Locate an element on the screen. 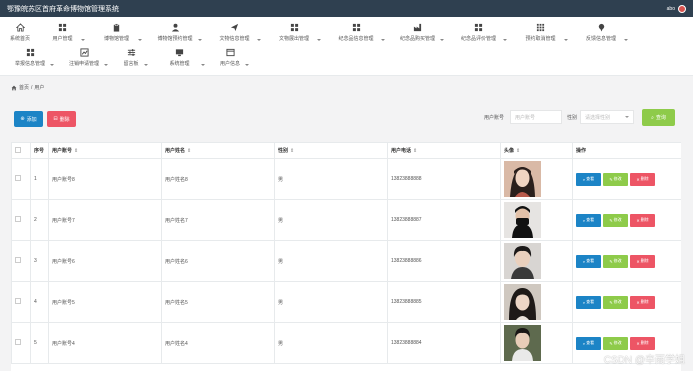 Image resolution: width=693 pixels, height=371 pixels. cell-account-text: 用户账号5 is located at coordinates (63, 302).